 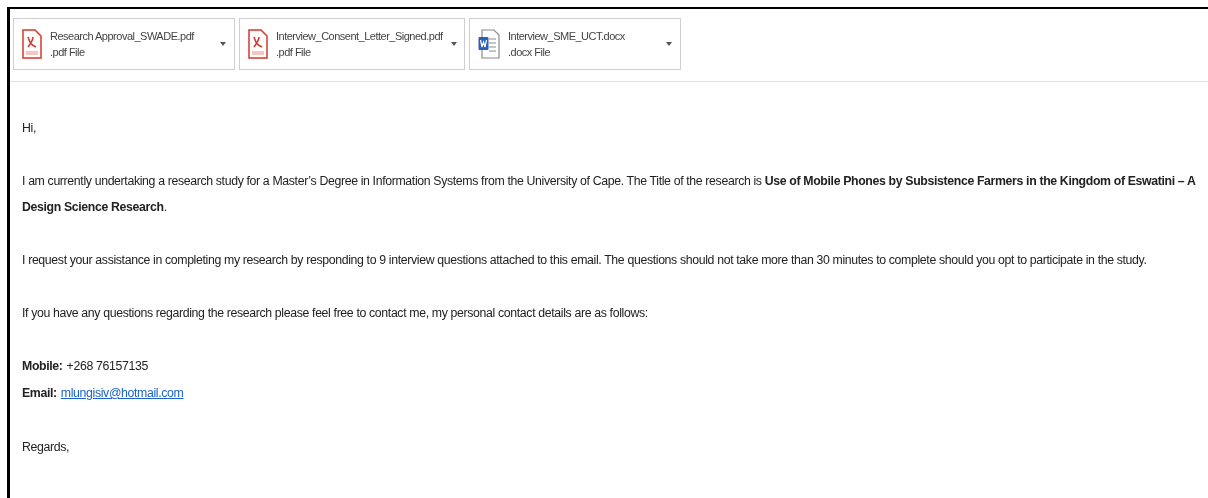 I want to click on file-type: .docx File, so click(x=530, y=52).